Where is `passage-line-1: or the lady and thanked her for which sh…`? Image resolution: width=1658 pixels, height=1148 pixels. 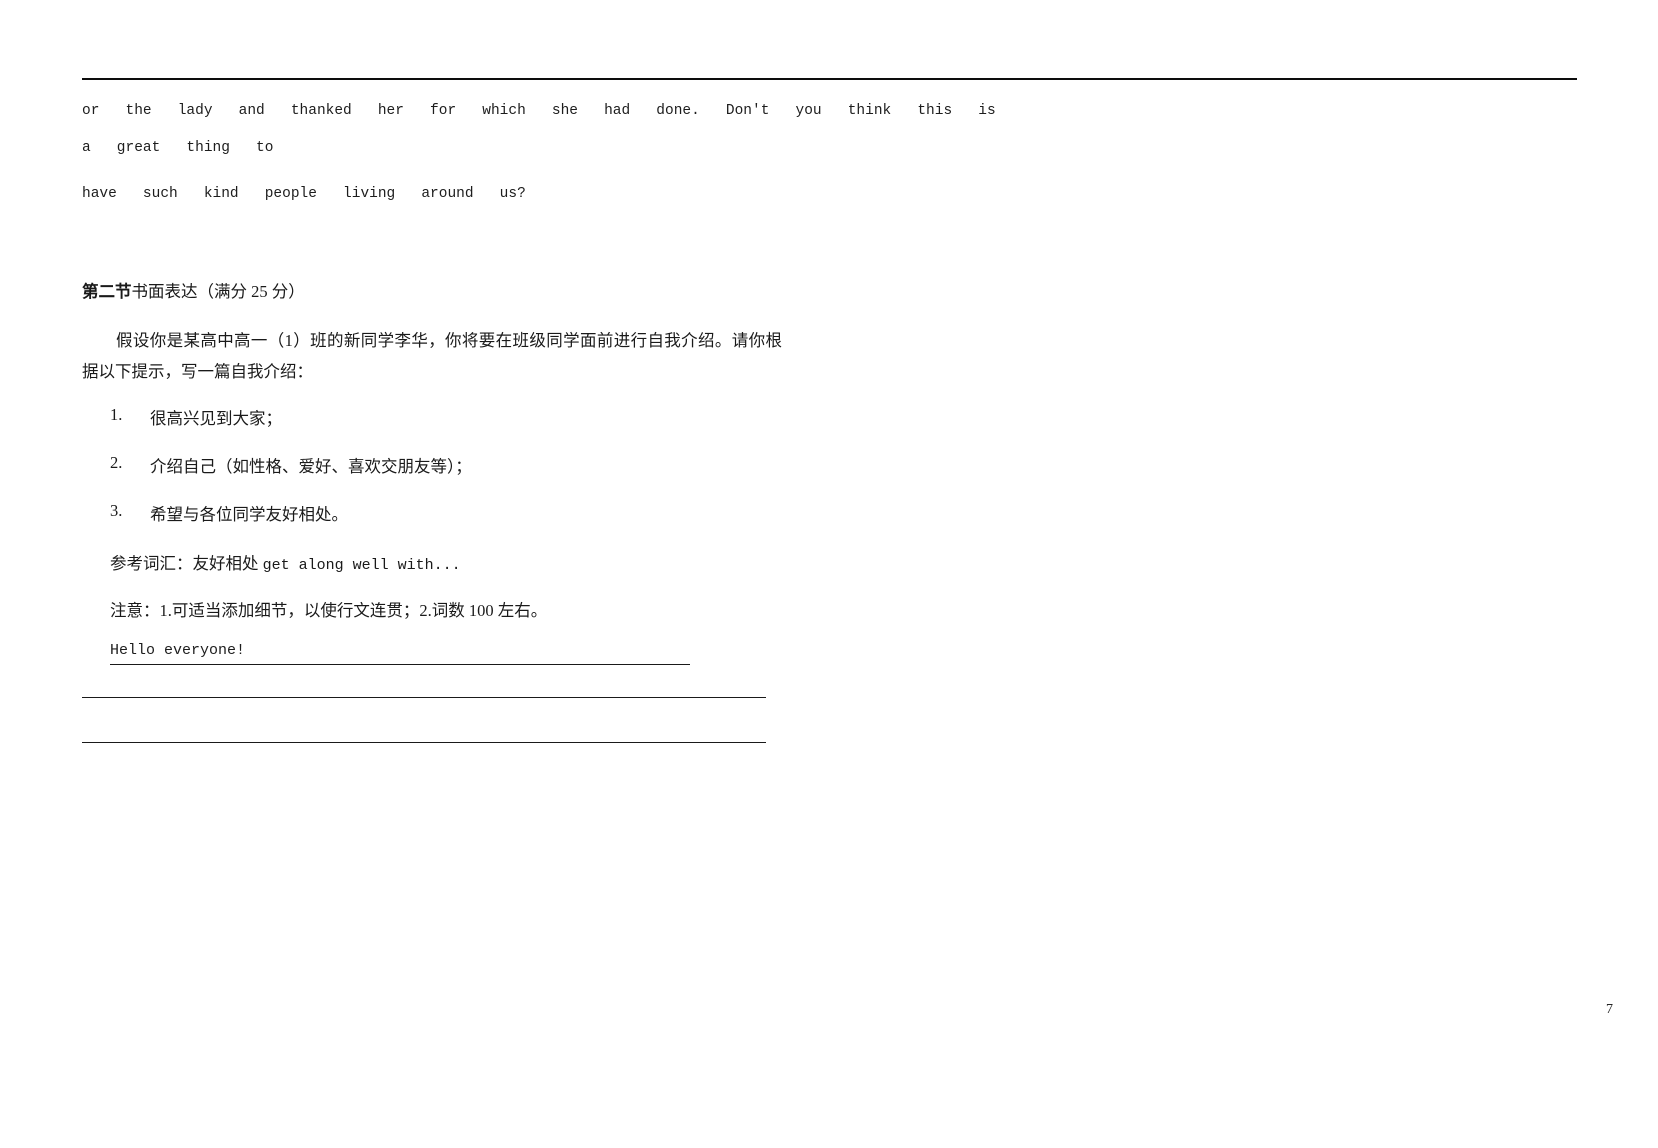 passage-line-1: or the lady and thanked her for which sh… is located at coordinates (539, 111).